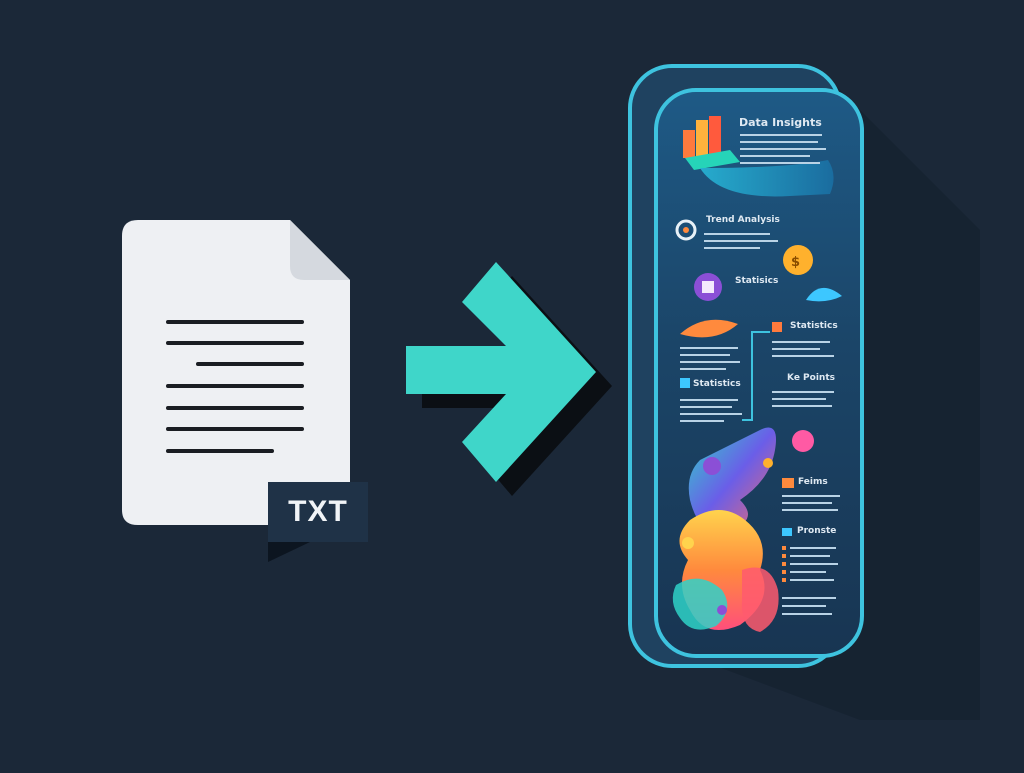 This screenshot has height=773, width=1024. What do you see at coordinates (289, 552) in the screenshot?
I see `badge-tail` at bounding box center [289, 552].